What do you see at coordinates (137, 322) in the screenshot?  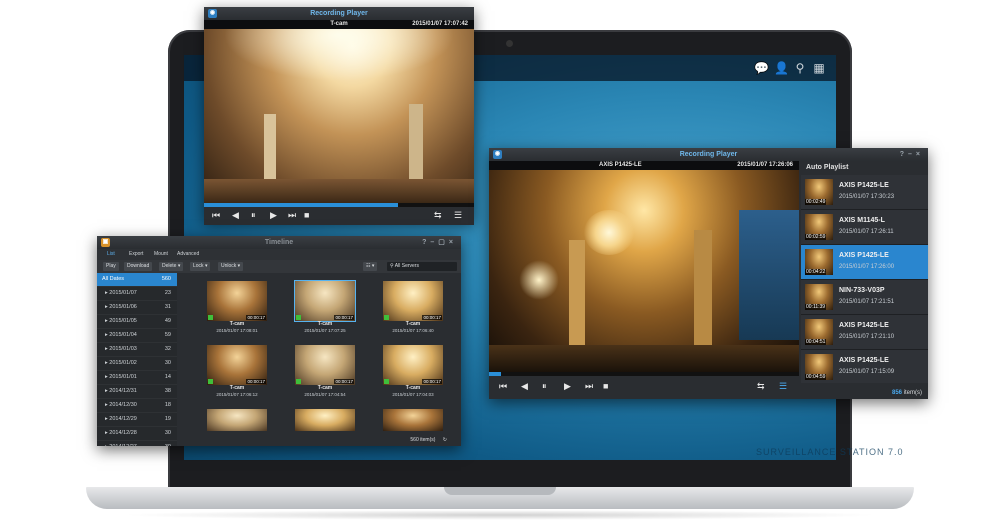 I see `date-item: ▸ 2015/01/05 49` at bounding box center [137, 322].